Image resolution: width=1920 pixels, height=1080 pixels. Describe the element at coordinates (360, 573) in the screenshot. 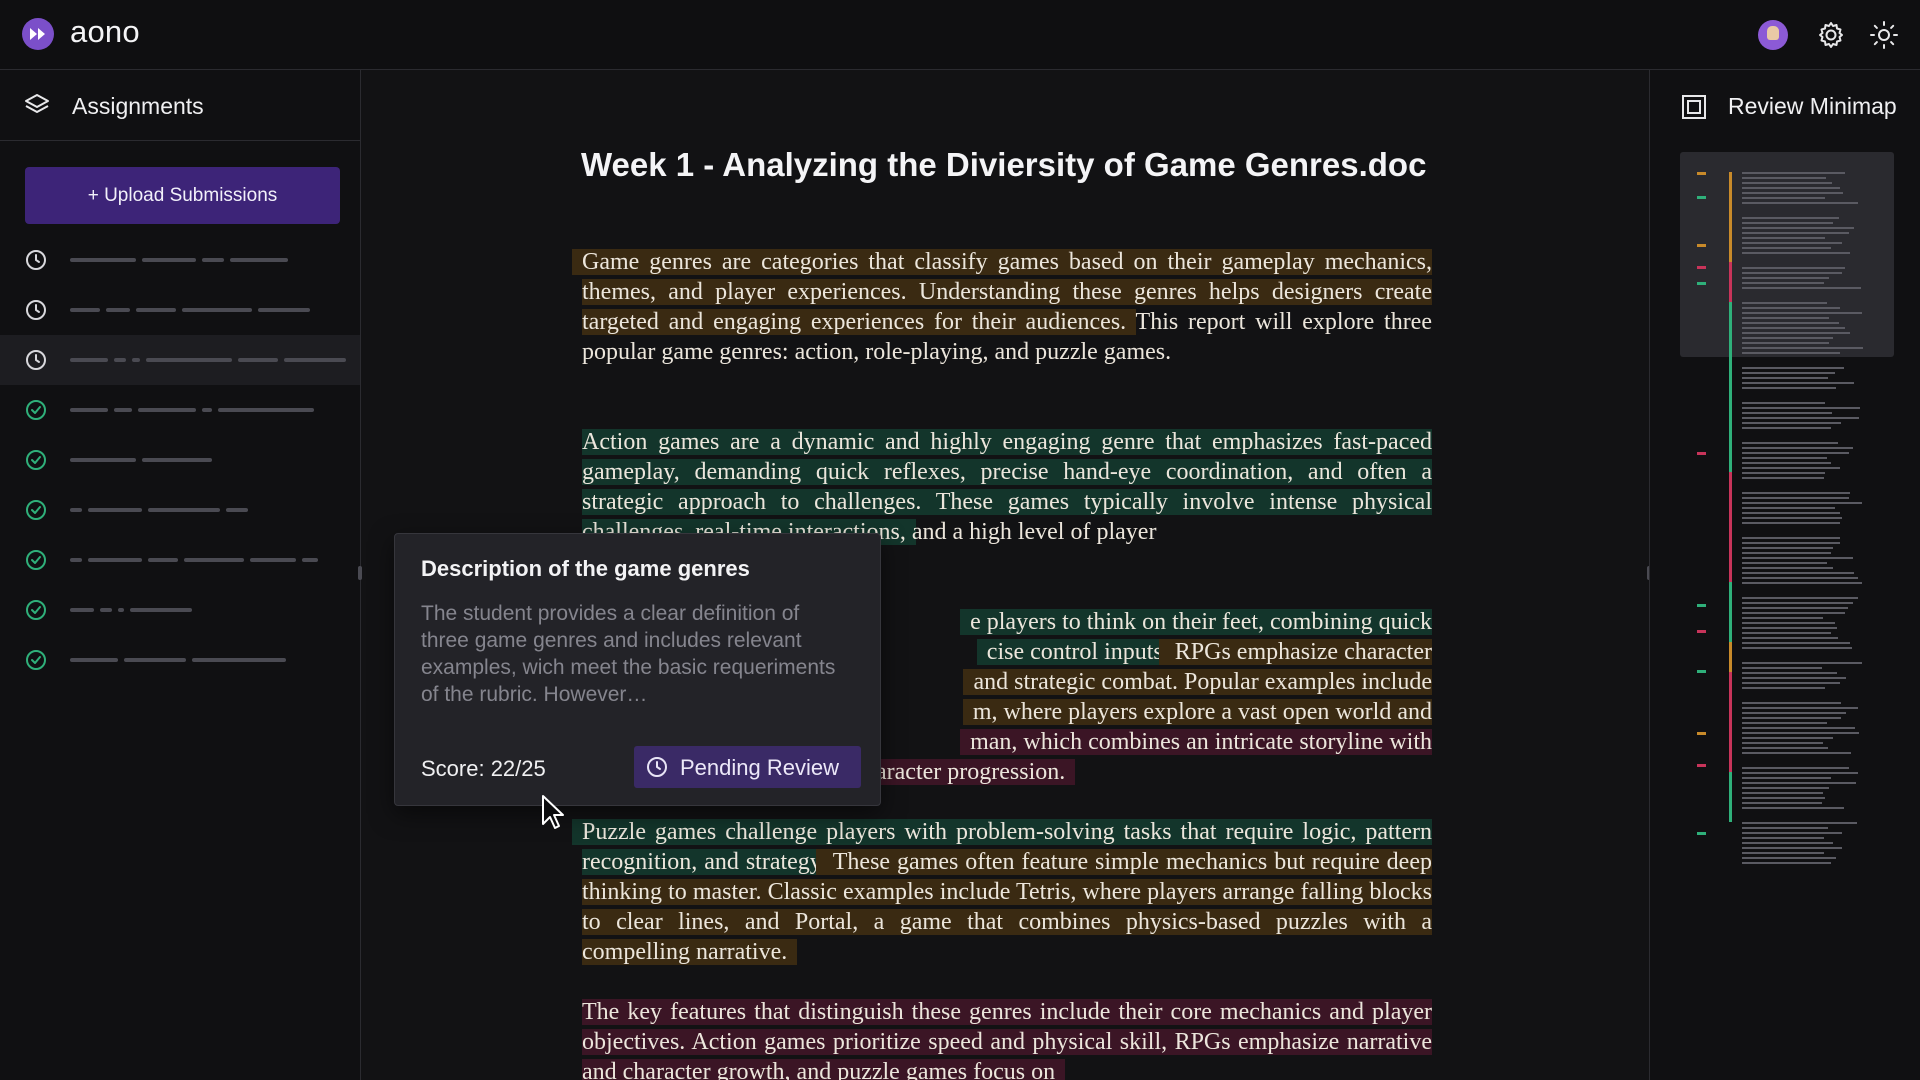

I see `sidebar-resize-handle` at that location.